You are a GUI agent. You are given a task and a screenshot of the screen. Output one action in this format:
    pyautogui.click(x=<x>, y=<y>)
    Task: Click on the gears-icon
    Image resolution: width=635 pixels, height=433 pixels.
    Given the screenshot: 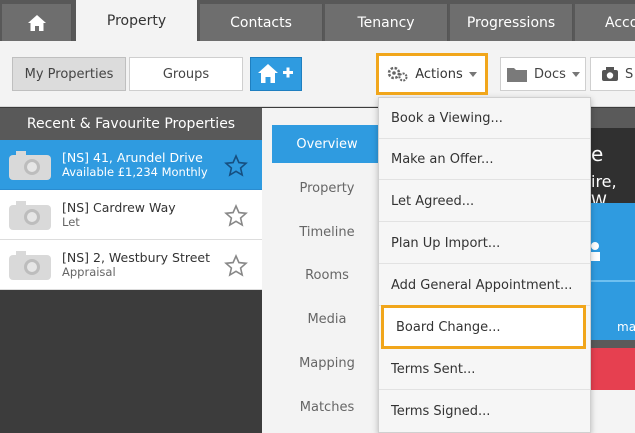 What is the action you would take?
    pyautogui.click(x=398, y=74)
    